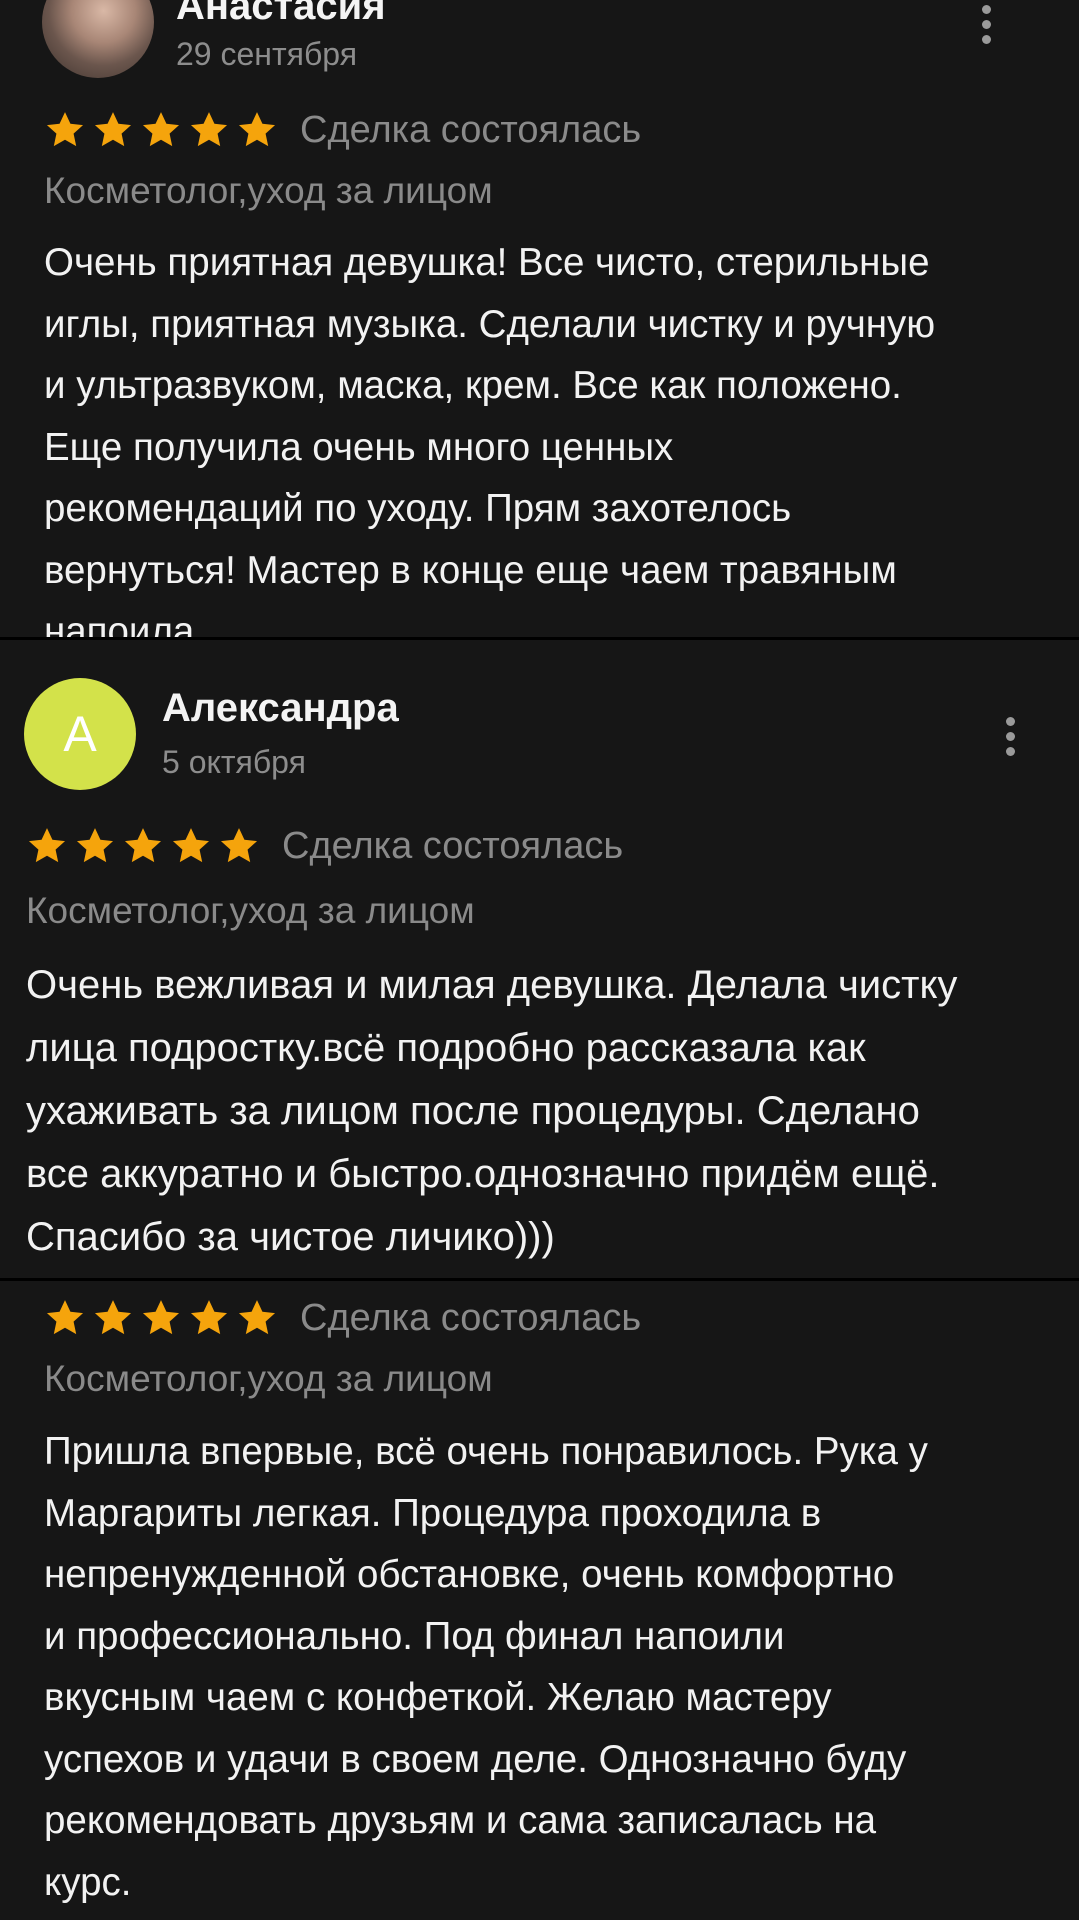 The image size is (1079, 1920). I want to click on review-text-line: и профессионально. Под финал напоили, so click(414, 1636).